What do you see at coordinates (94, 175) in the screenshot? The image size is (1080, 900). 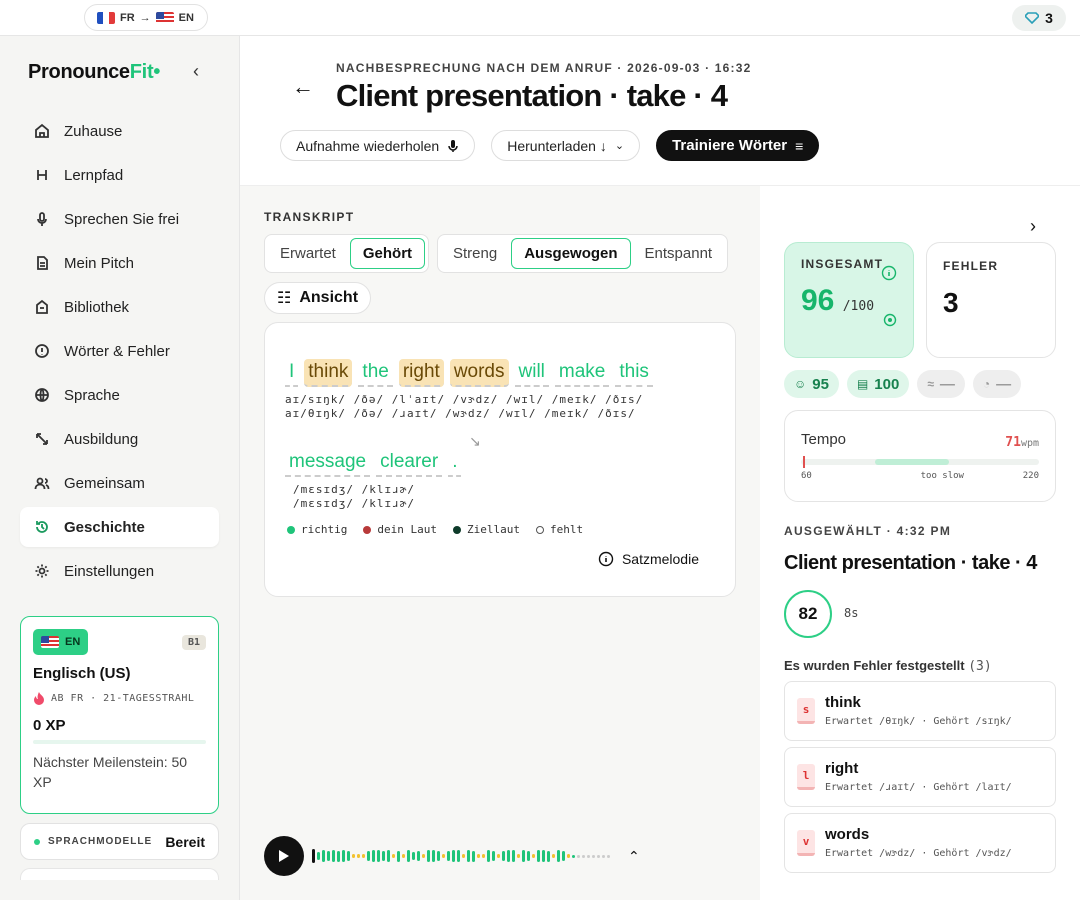 I see `sidebar-item-label: Lernpfad` at bounding box center [94, 175].